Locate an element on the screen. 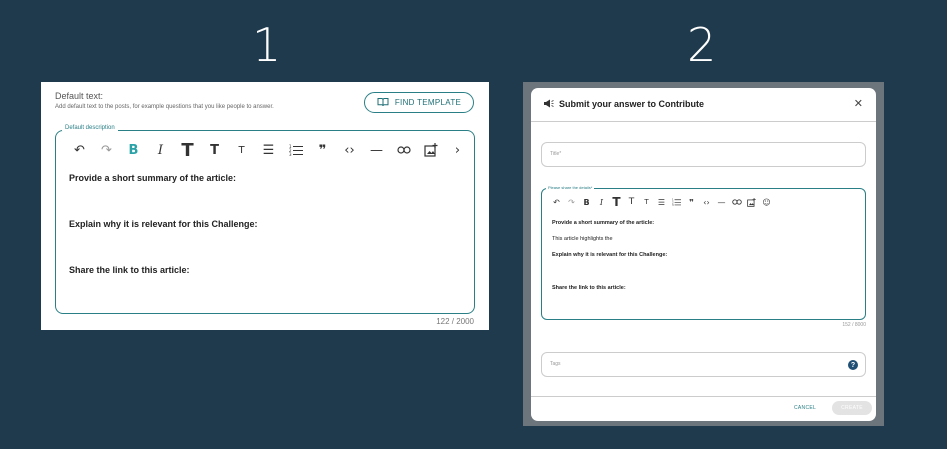  tags-input: Tags ? is located at coordinates (703, 364).